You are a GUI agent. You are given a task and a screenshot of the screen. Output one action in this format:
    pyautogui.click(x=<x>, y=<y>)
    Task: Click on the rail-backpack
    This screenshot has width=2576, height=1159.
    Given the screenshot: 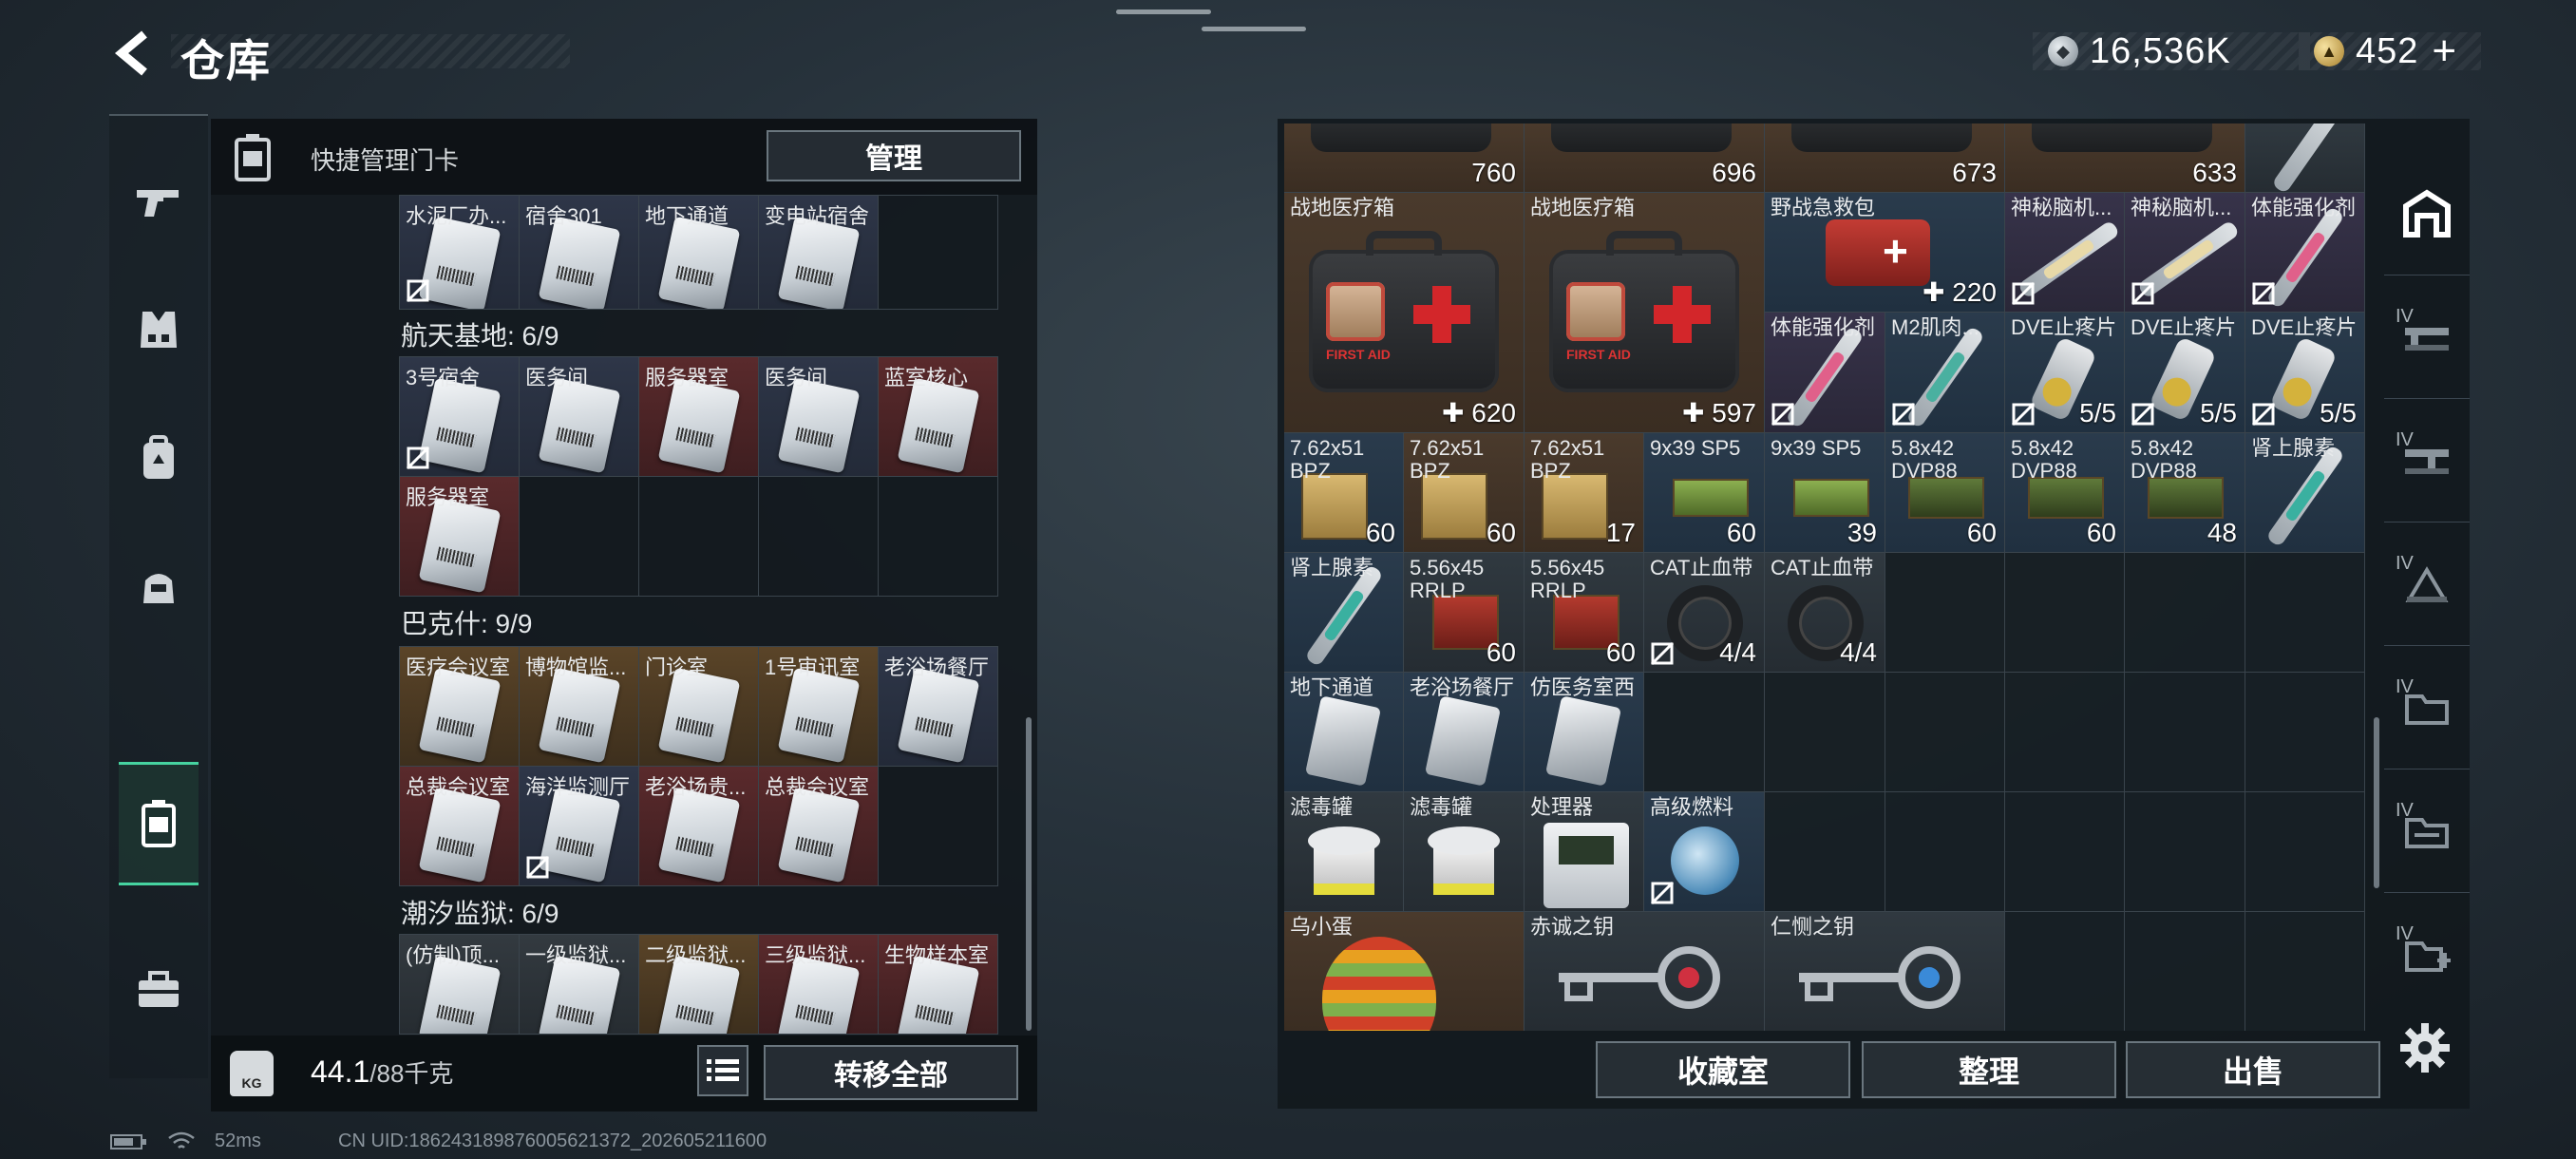 What is the action you would take?
    pyautogui.click(x=159, y=458)
    